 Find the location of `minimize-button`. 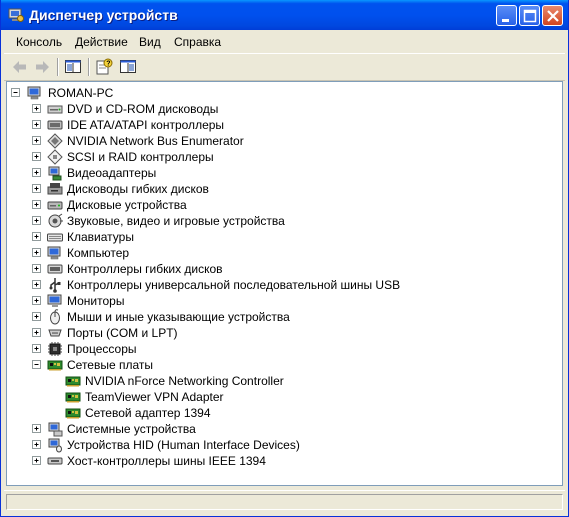

minimize-button is located at coordinates (506, 15).